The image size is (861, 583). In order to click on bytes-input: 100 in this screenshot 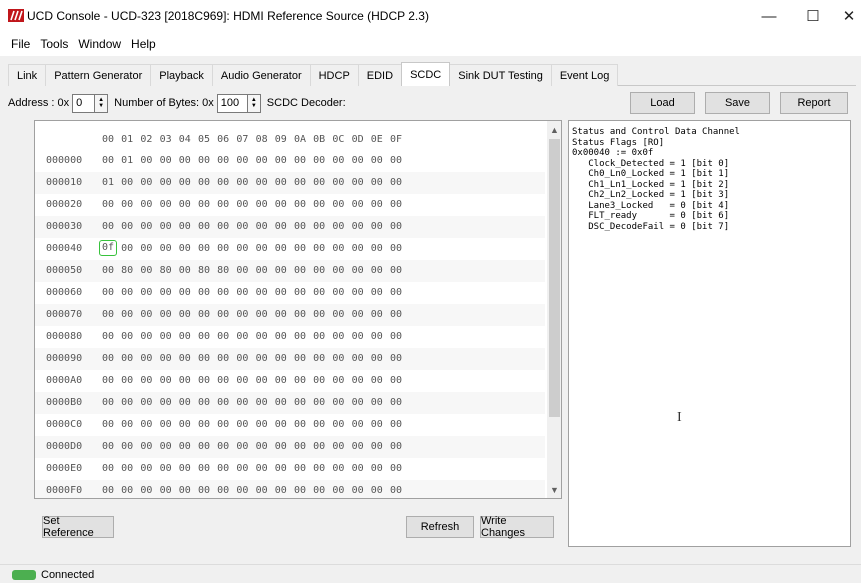, I will do `click(232, 103)`.